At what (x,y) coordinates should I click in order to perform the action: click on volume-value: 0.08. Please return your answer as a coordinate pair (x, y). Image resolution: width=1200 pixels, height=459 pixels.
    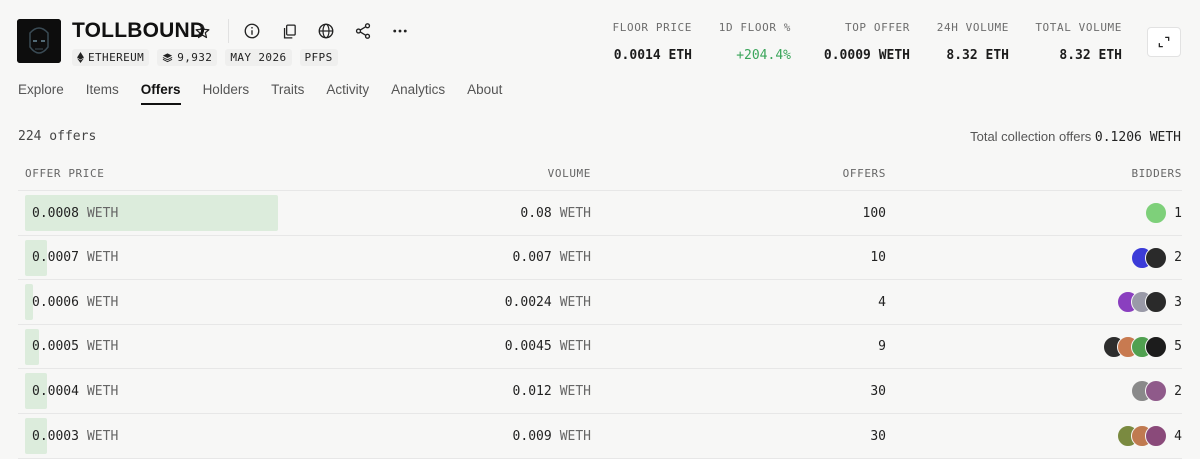
    Looking at the image, I should click on (536, 213).